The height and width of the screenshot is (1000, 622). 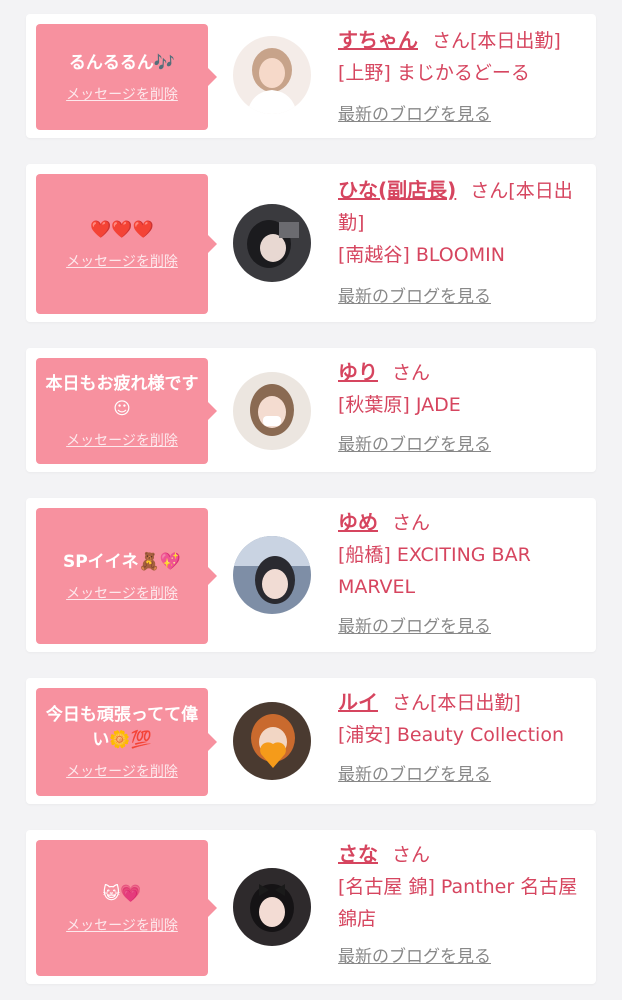 I want to click on user-info: さな さん [名古屋 錦] Panther 名古屋錦店 最新のブログを見る, so click(x=462, y=905).